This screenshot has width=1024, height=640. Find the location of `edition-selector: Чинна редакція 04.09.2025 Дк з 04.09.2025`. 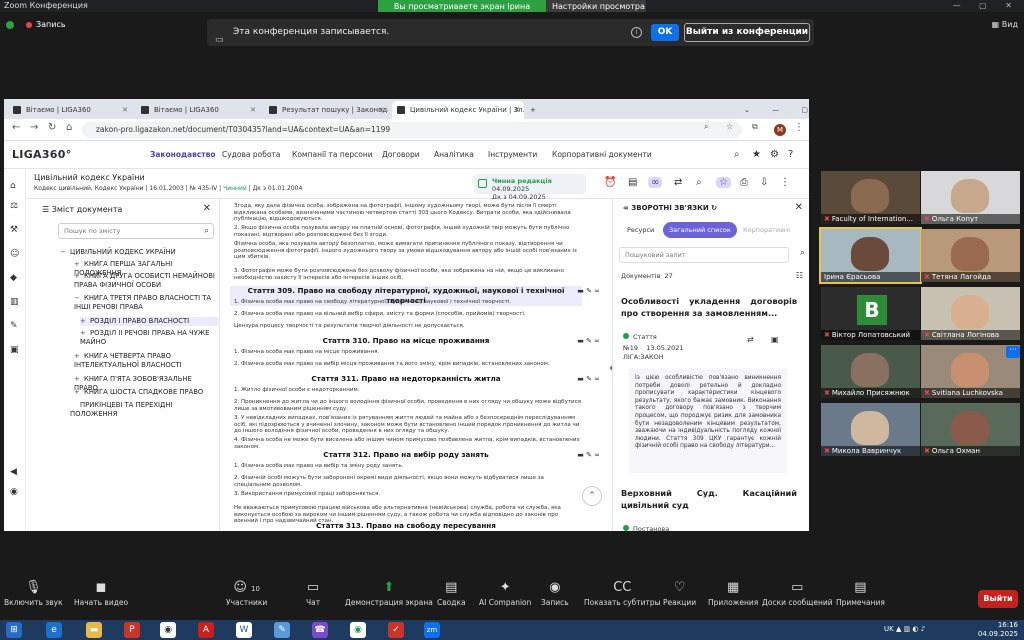

edition-selector: Чинна редакція 04.09.2025 Дк з 04.09.2025 is located at coordinates (530, 187).